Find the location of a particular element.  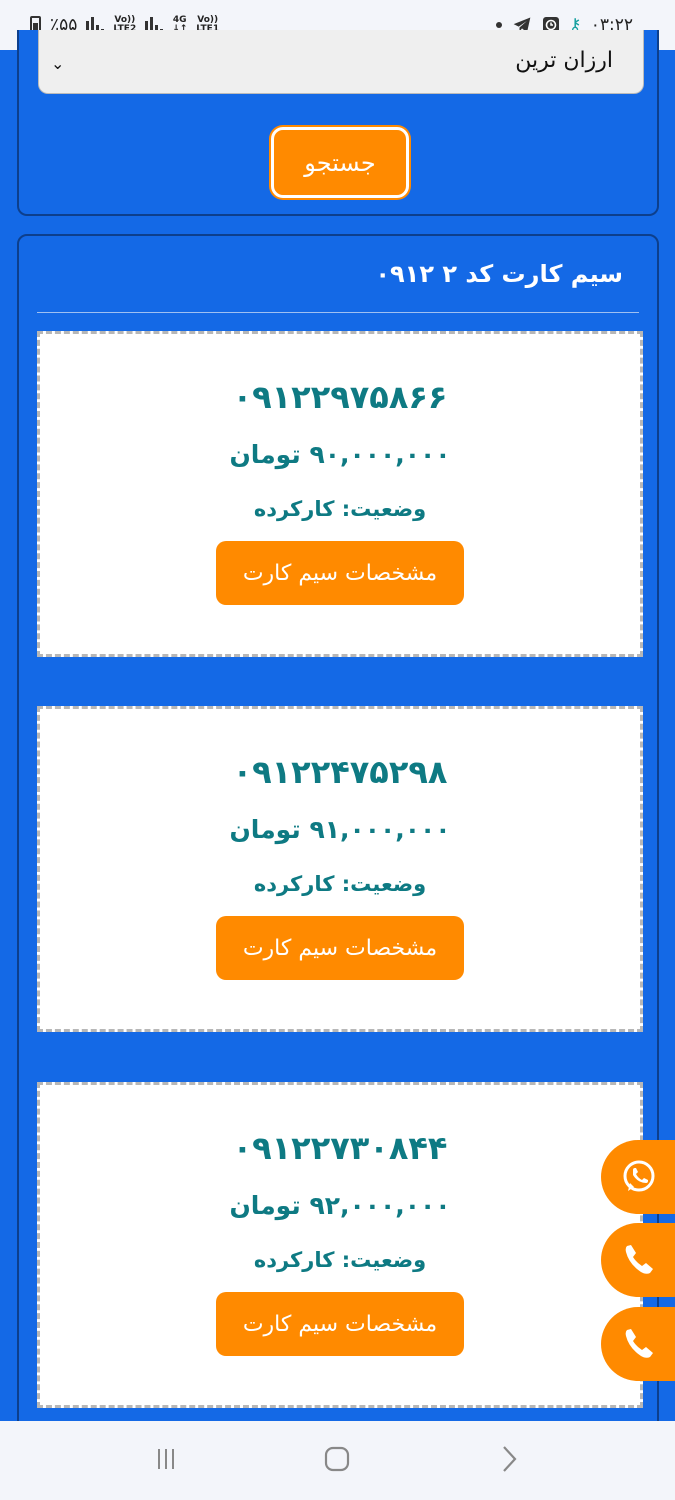

filter-panel: ⌄ ارزان ترین جستجو is located at coordinates (338, 123).